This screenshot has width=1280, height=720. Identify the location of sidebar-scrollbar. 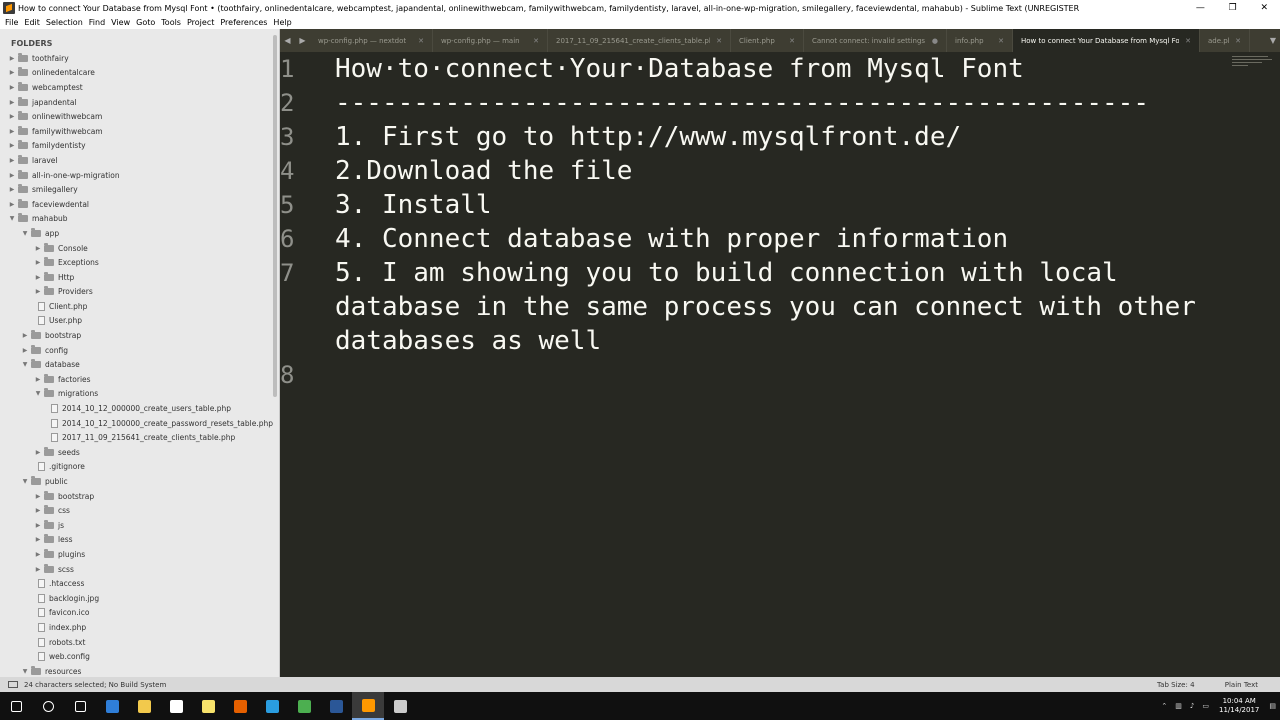
(275, 216).